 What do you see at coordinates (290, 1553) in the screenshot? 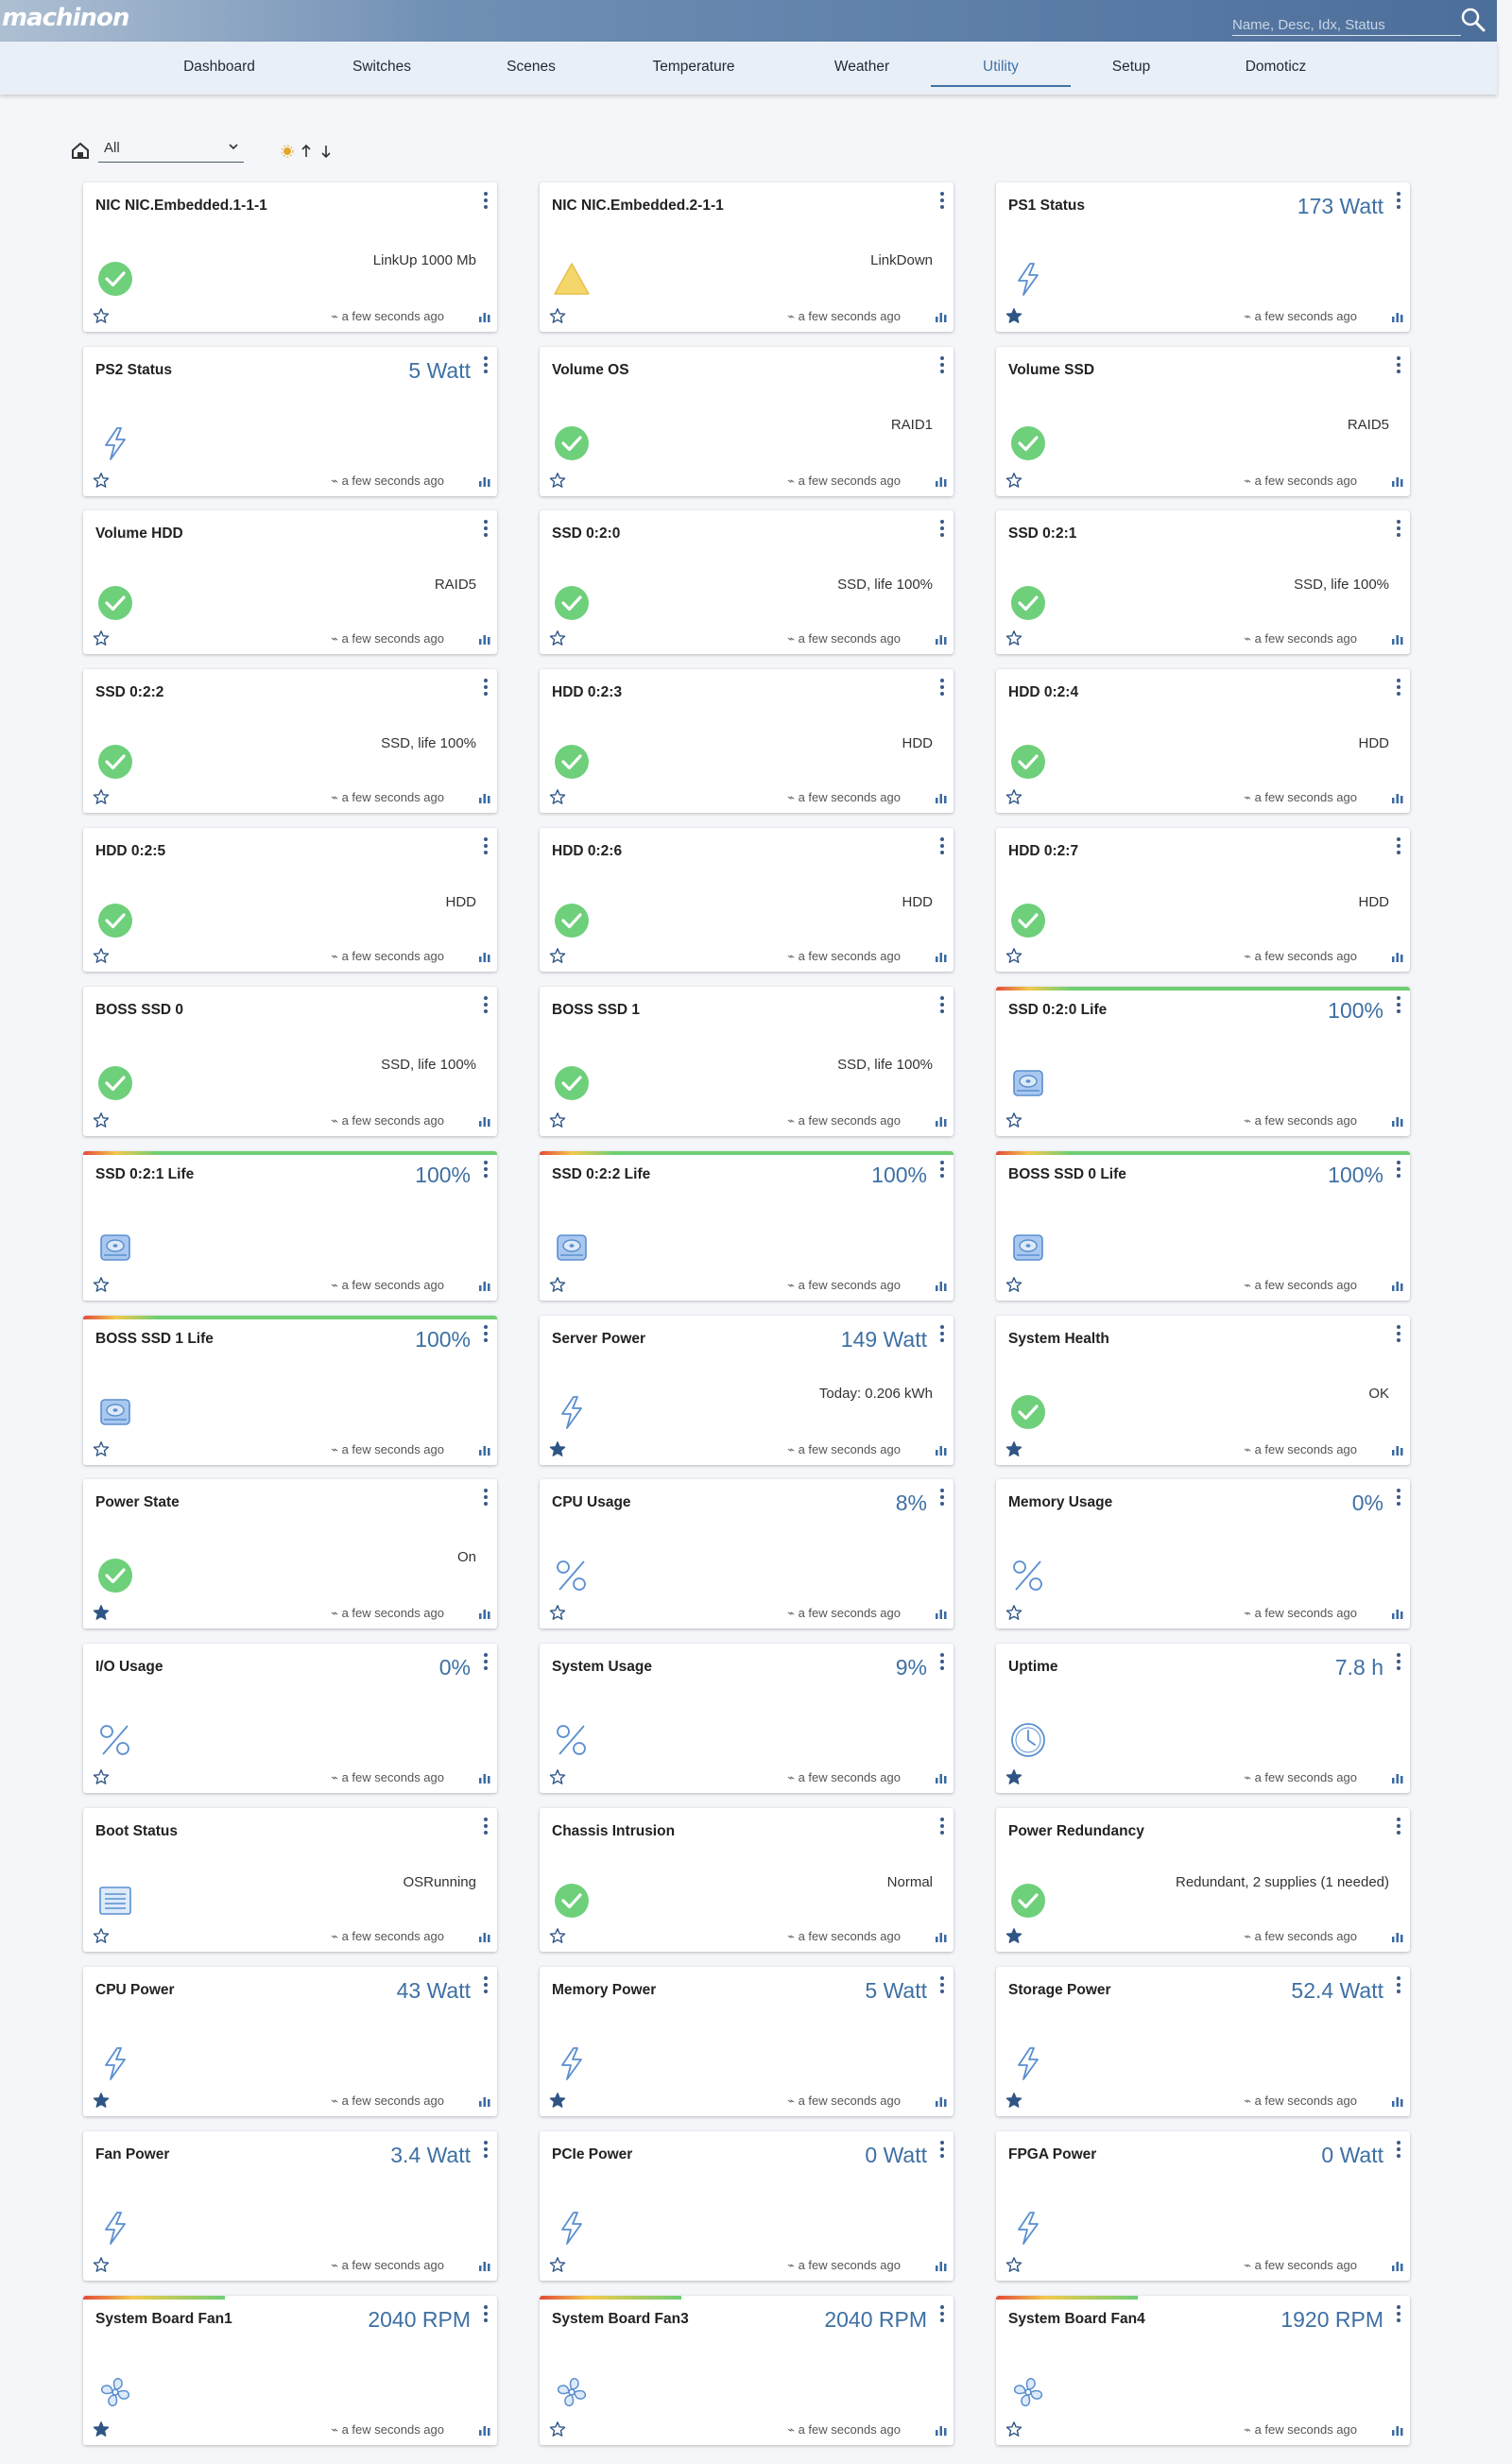
I see `device-card: Power State On a few seconds ago` at bounding box center [290, 1553].